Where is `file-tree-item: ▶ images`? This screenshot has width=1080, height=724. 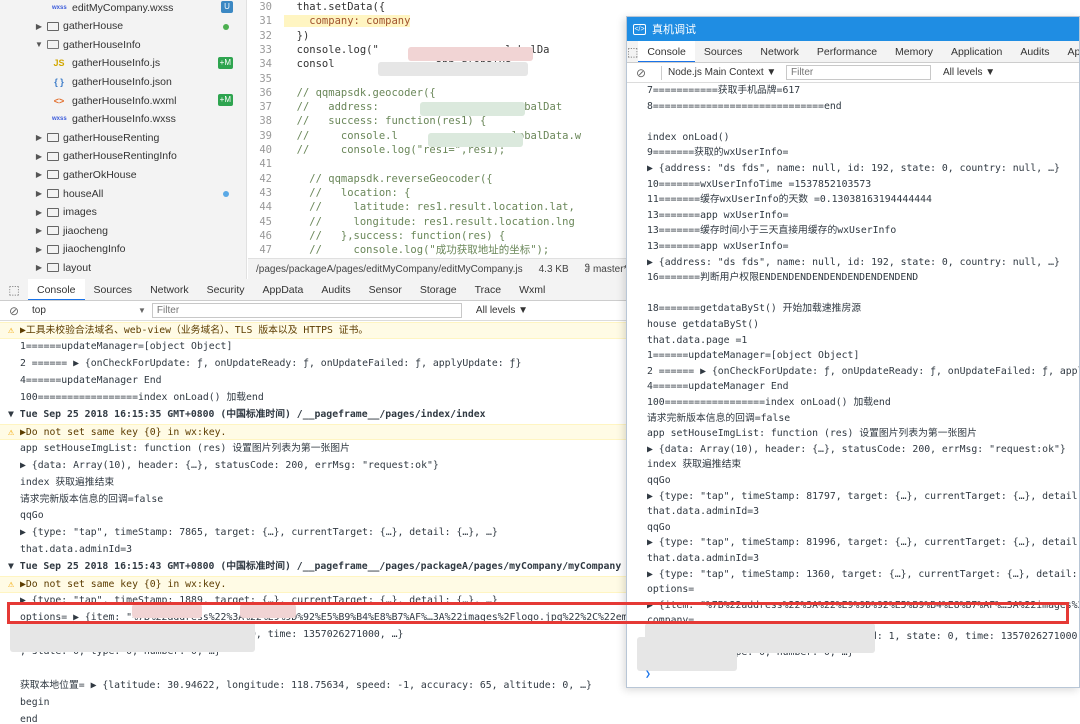 file-tree-item: ▶ images is located at coordinates (123, 212).